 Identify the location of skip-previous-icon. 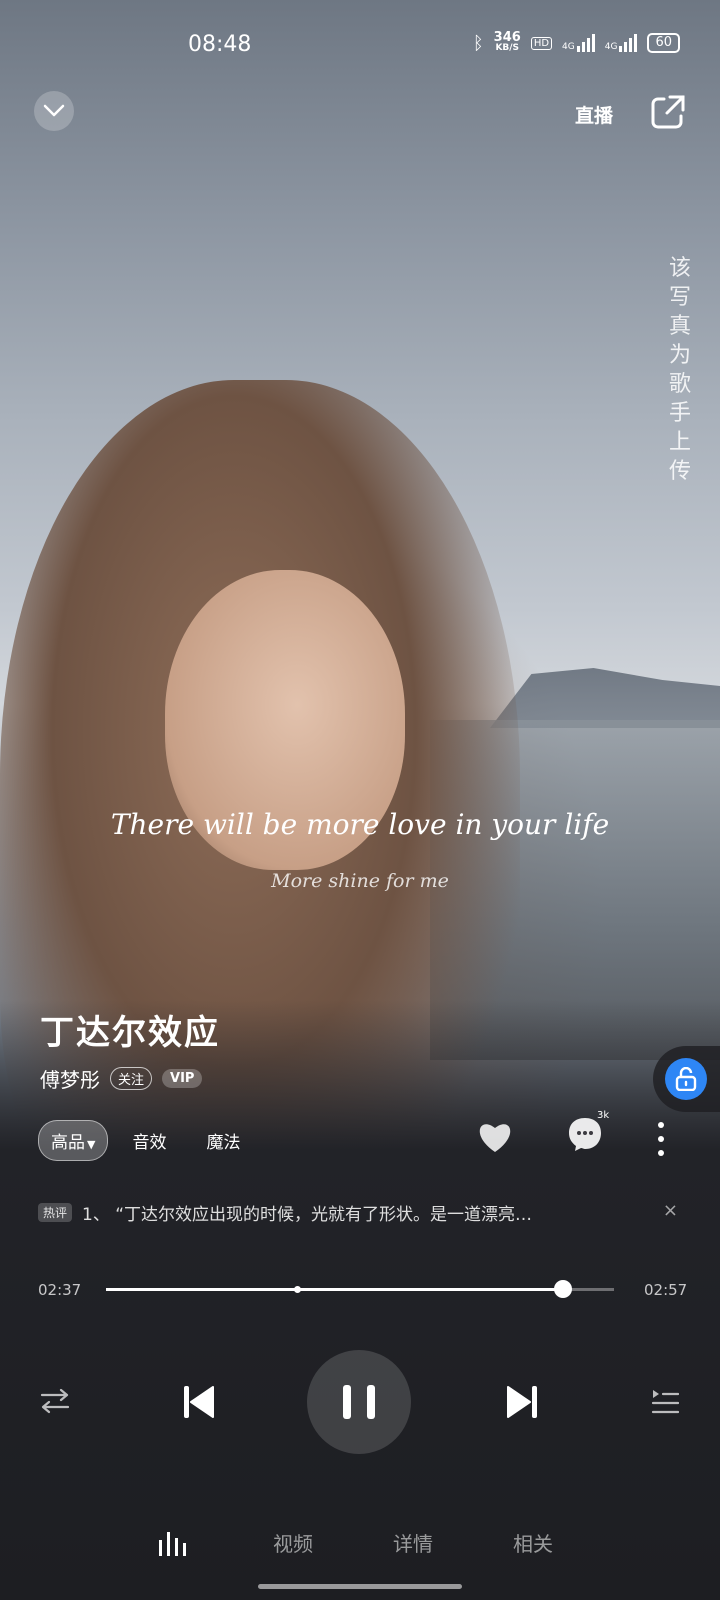
(199, 1402).